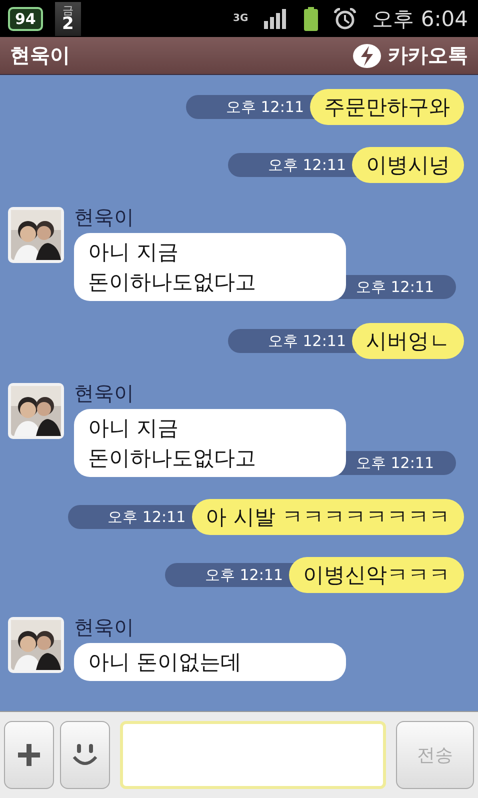  I want to click on alarm-clock-icon, so click(345, 19).